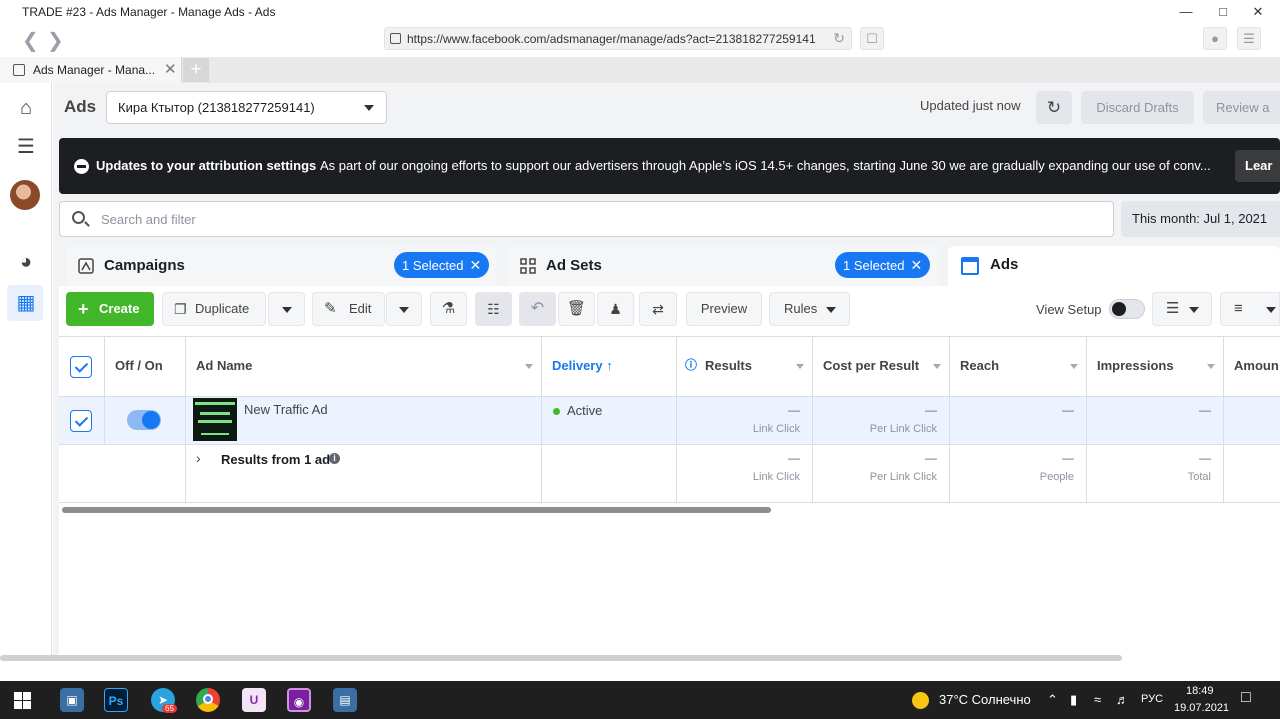 The image size is (1280, 719). I want to click on row-select-cell, so click(82, 421).